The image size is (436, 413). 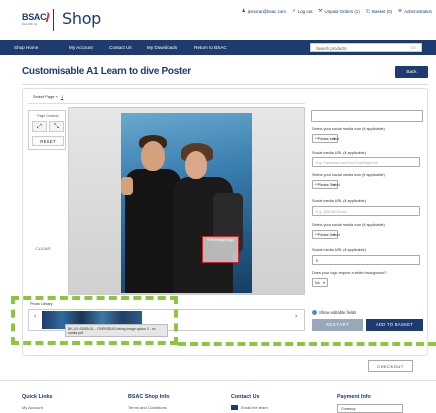 I want to click on page-controls: Page Controls ⤢ ⤡ RESET, so click(x=47, y=130).